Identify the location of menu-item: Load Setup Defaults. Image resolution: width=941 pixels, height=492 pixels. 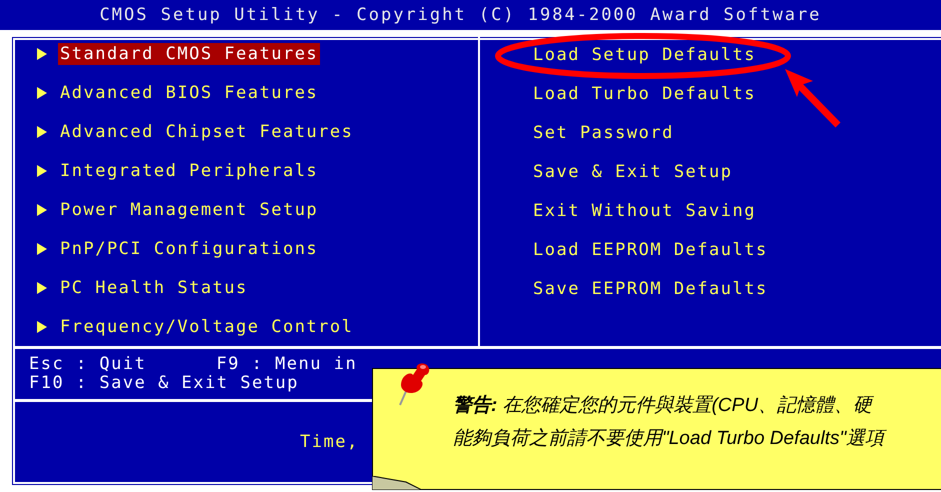
(644, 55).